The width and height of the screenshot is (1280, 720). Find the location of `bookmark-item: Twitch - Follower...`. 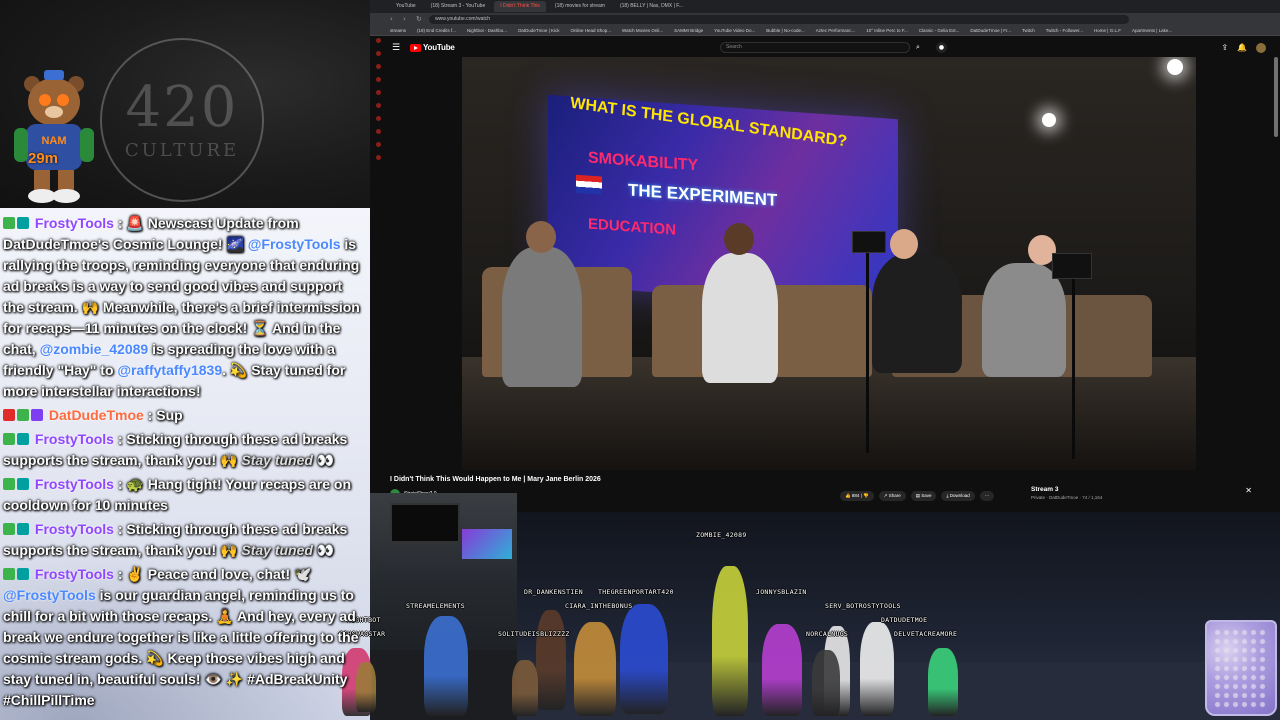

bookmark-item: Twitch - Follower... is located at coordinates (1064, 30).